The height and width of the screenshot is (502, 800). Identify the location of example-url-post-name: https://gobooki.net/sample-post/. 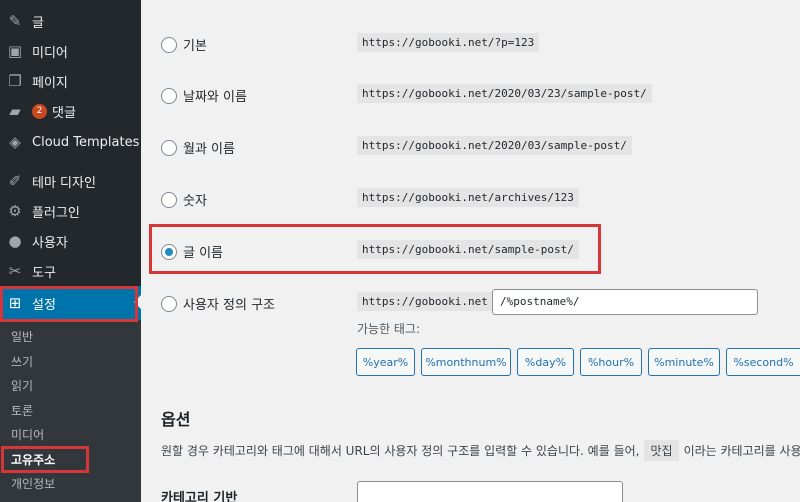
(468, 249).